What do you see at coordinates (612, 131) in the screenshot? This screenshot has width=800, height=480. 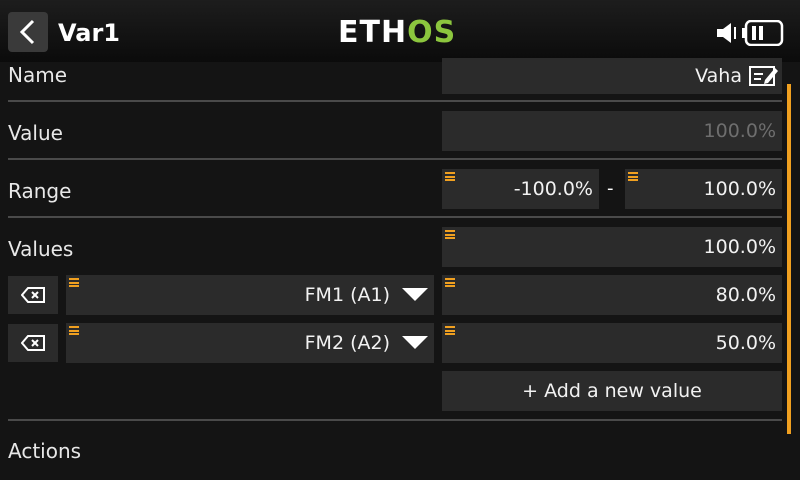 I see `value-field: 100.0%` at bounding box center [612, 131].